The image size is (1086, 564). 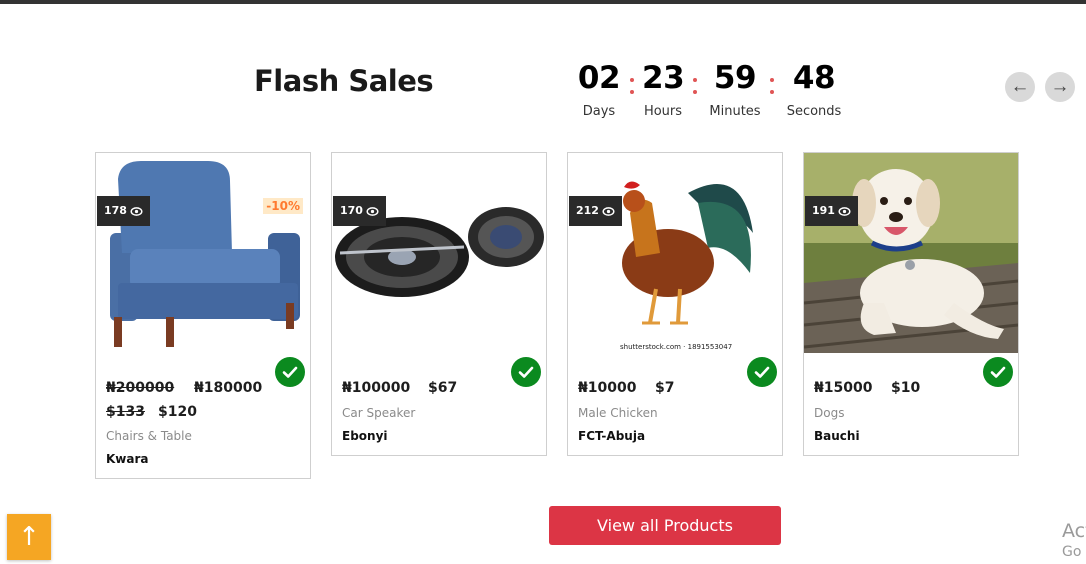 What do you see at coordinates (843, 388) in the screenshot?
I see `price-naira: ₦15000` at bounding box center [843, 388].